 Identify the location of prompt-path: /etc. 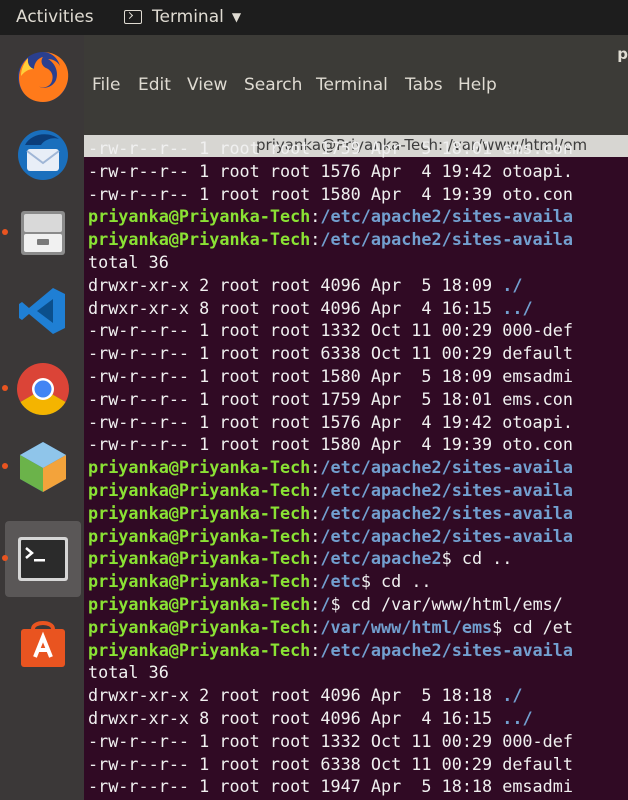
(340, 581).